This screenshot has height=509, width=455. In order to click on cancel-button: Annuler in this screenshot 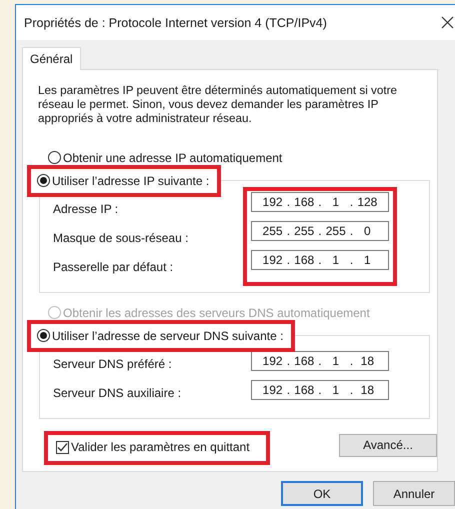, I will do `click(414, 493)`.